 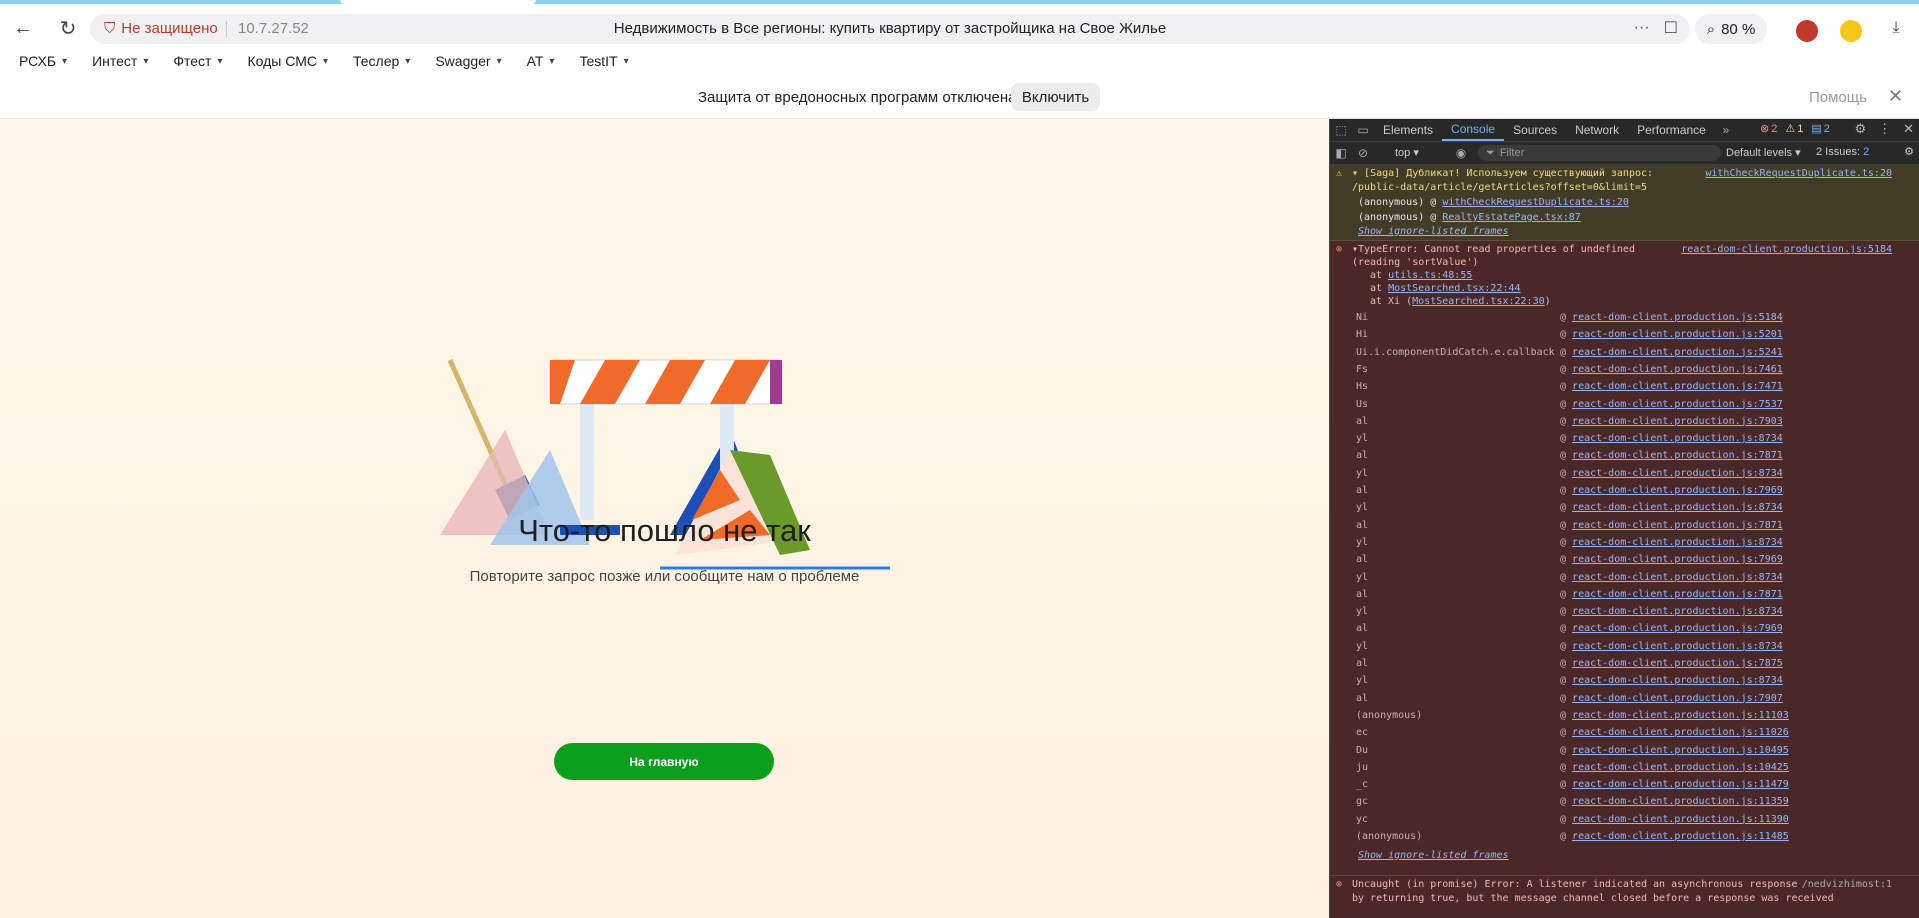 I want to click on stack-frame-location: @ react-dom-client.production.js:7461, so click(x=1671, y=369).